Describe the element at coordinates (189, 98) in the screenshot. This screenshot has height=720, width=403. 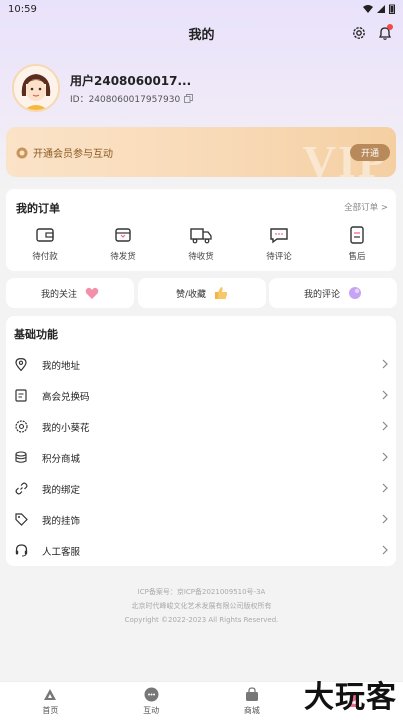
I see `copy-icon` at that location.